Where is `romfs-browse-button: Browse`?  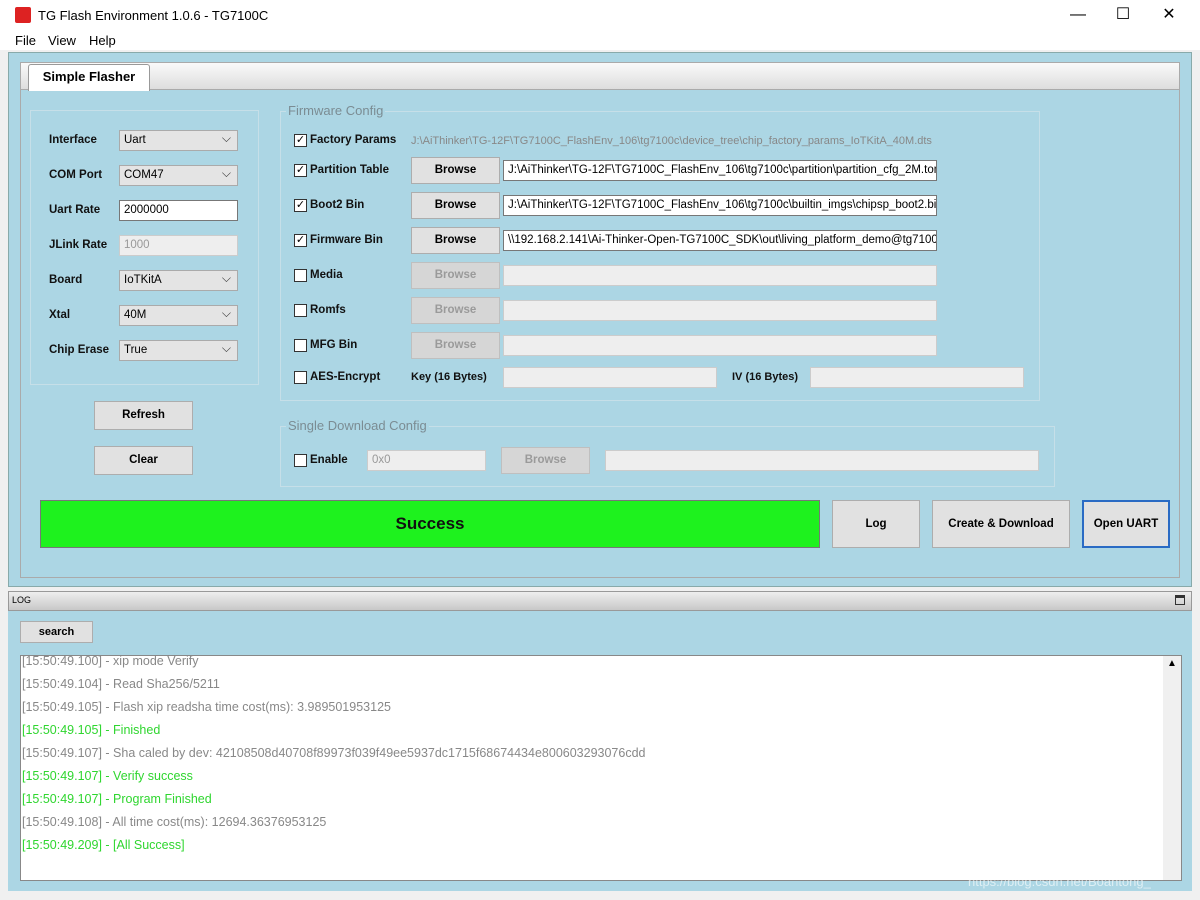 romfs-browse-button: Browse is located at coordinates (455, 310).